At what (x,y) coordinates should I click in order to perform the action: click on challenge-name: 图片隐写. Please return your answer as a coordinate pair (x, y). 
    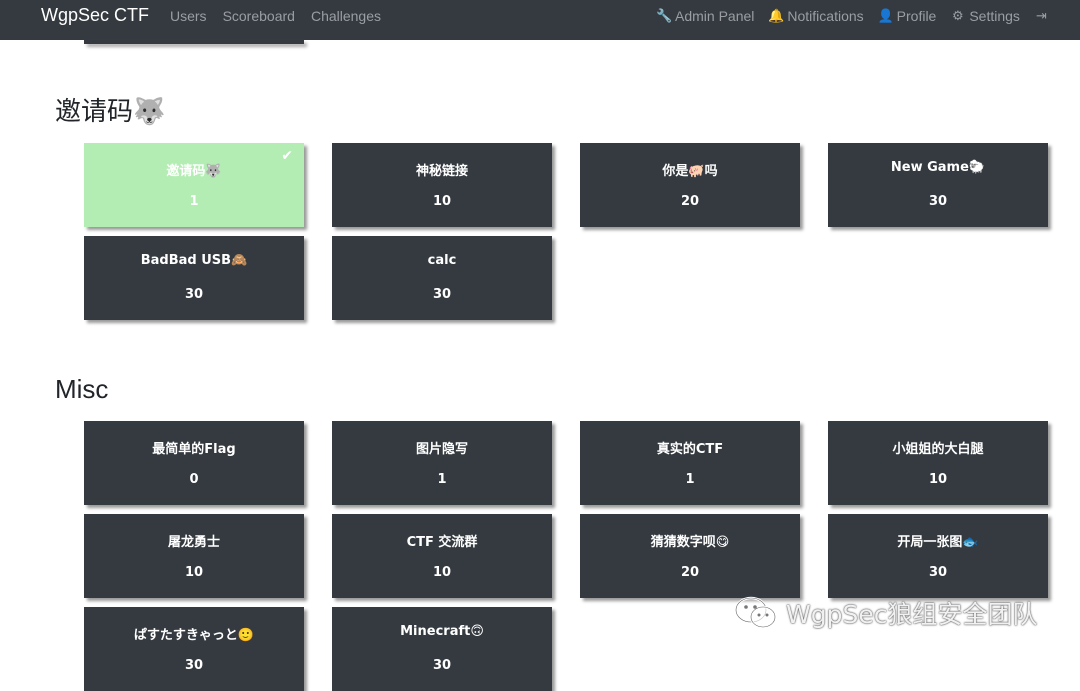
    Looking at the image, I should click on (441, 449).